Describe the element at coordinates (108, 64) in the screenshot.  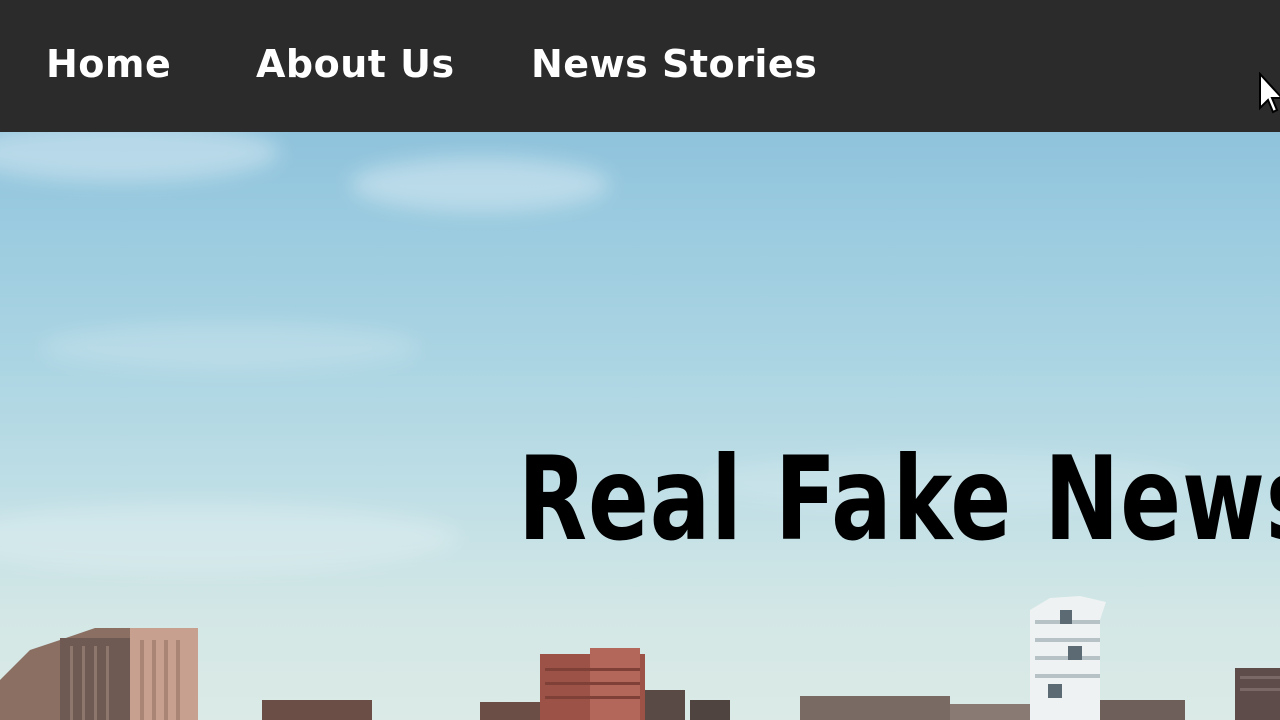
I see `nav-link-home: Home` at that location.